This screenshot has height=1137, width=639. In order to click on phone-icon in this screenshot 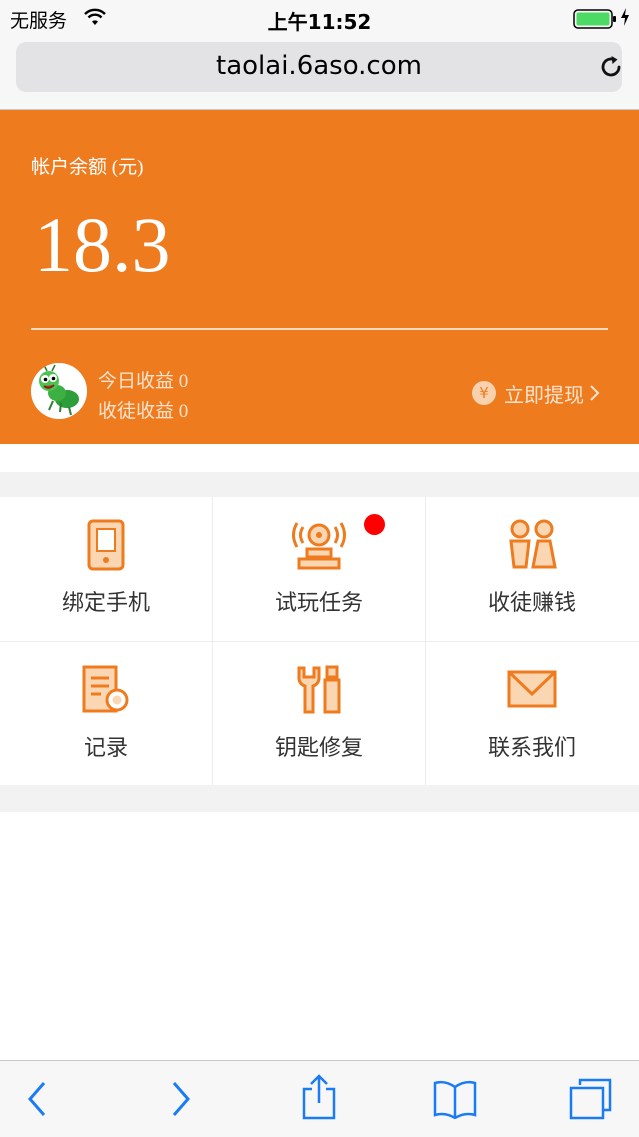, I will do `click(106, 545)`.